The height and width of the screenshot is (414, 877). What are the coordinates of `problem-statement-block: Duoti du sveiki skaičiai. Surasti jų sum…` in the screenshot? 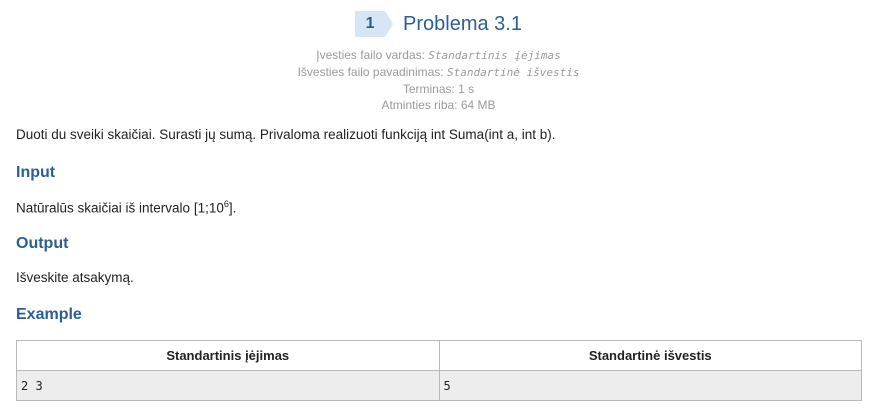 It's located at (439, 134).